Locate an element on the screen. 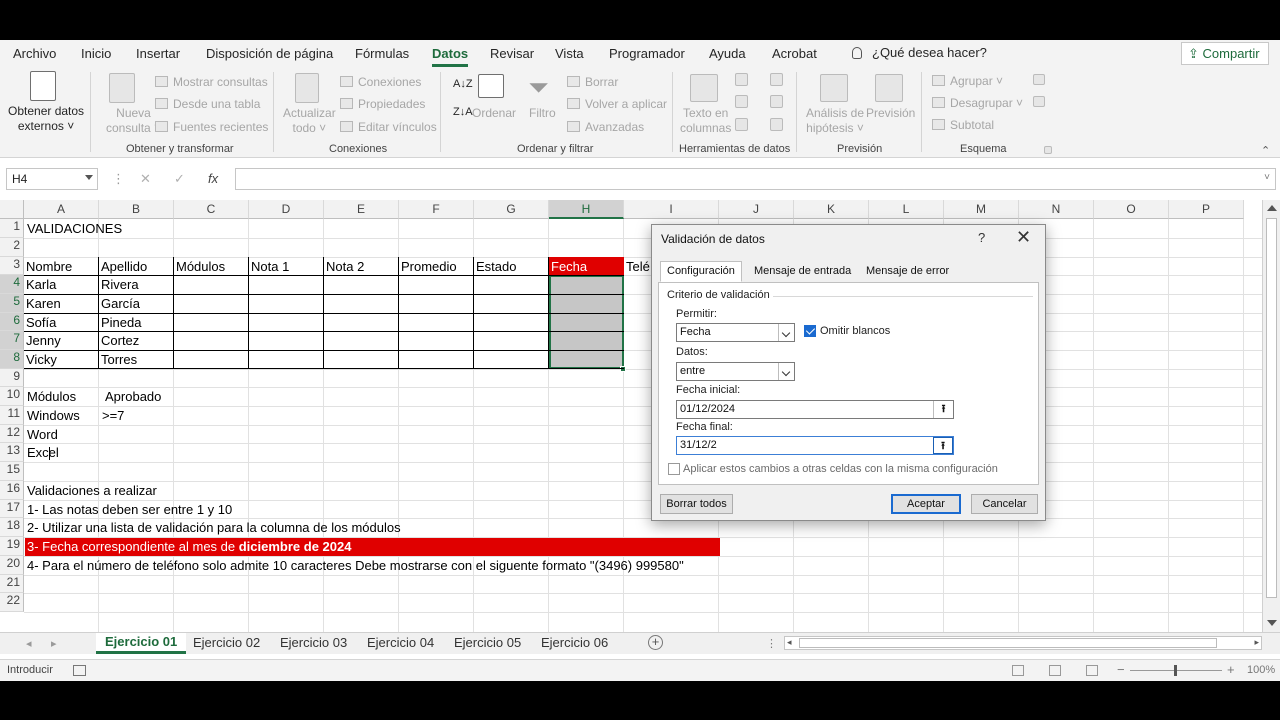 The image size is (1280, 720). sort-za-icon: Z↓A is located at coordinates (463, 112).